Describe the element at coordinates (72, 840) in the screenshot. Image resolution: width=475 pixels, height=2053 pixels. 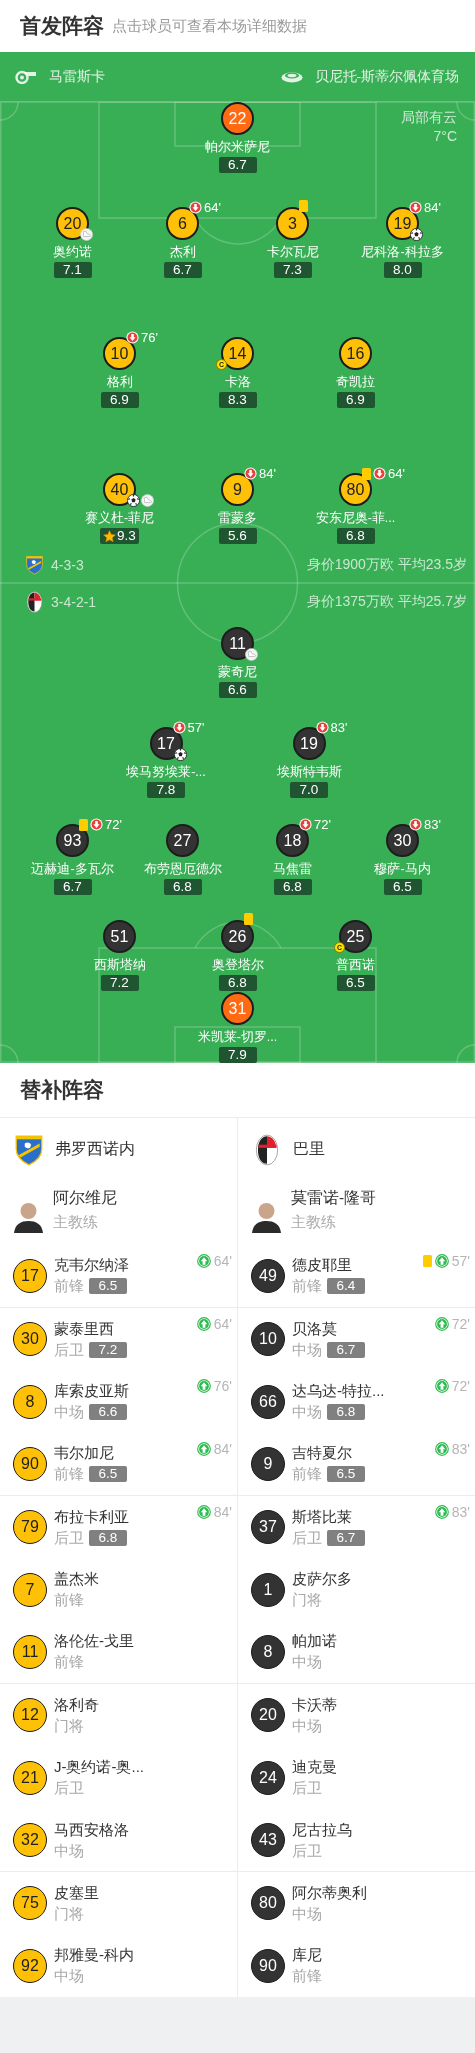
I see `player-number: 93` at that location.